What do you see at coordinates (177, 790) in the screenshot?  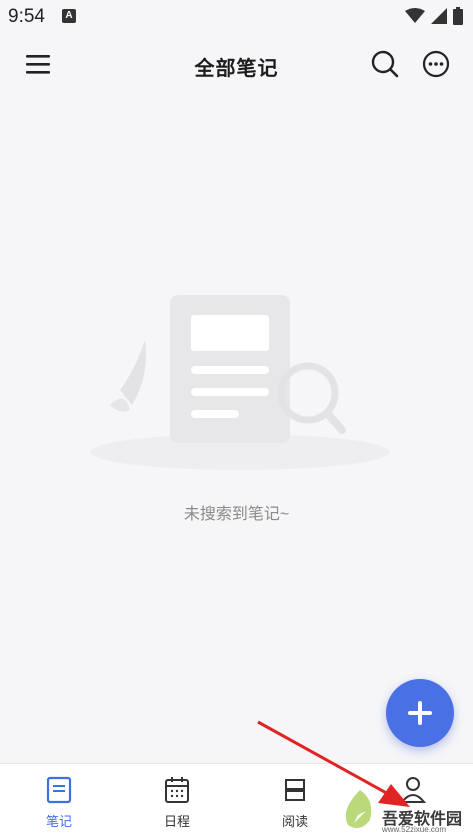 I see `calendar-icon` at bounding box center [177, 790].